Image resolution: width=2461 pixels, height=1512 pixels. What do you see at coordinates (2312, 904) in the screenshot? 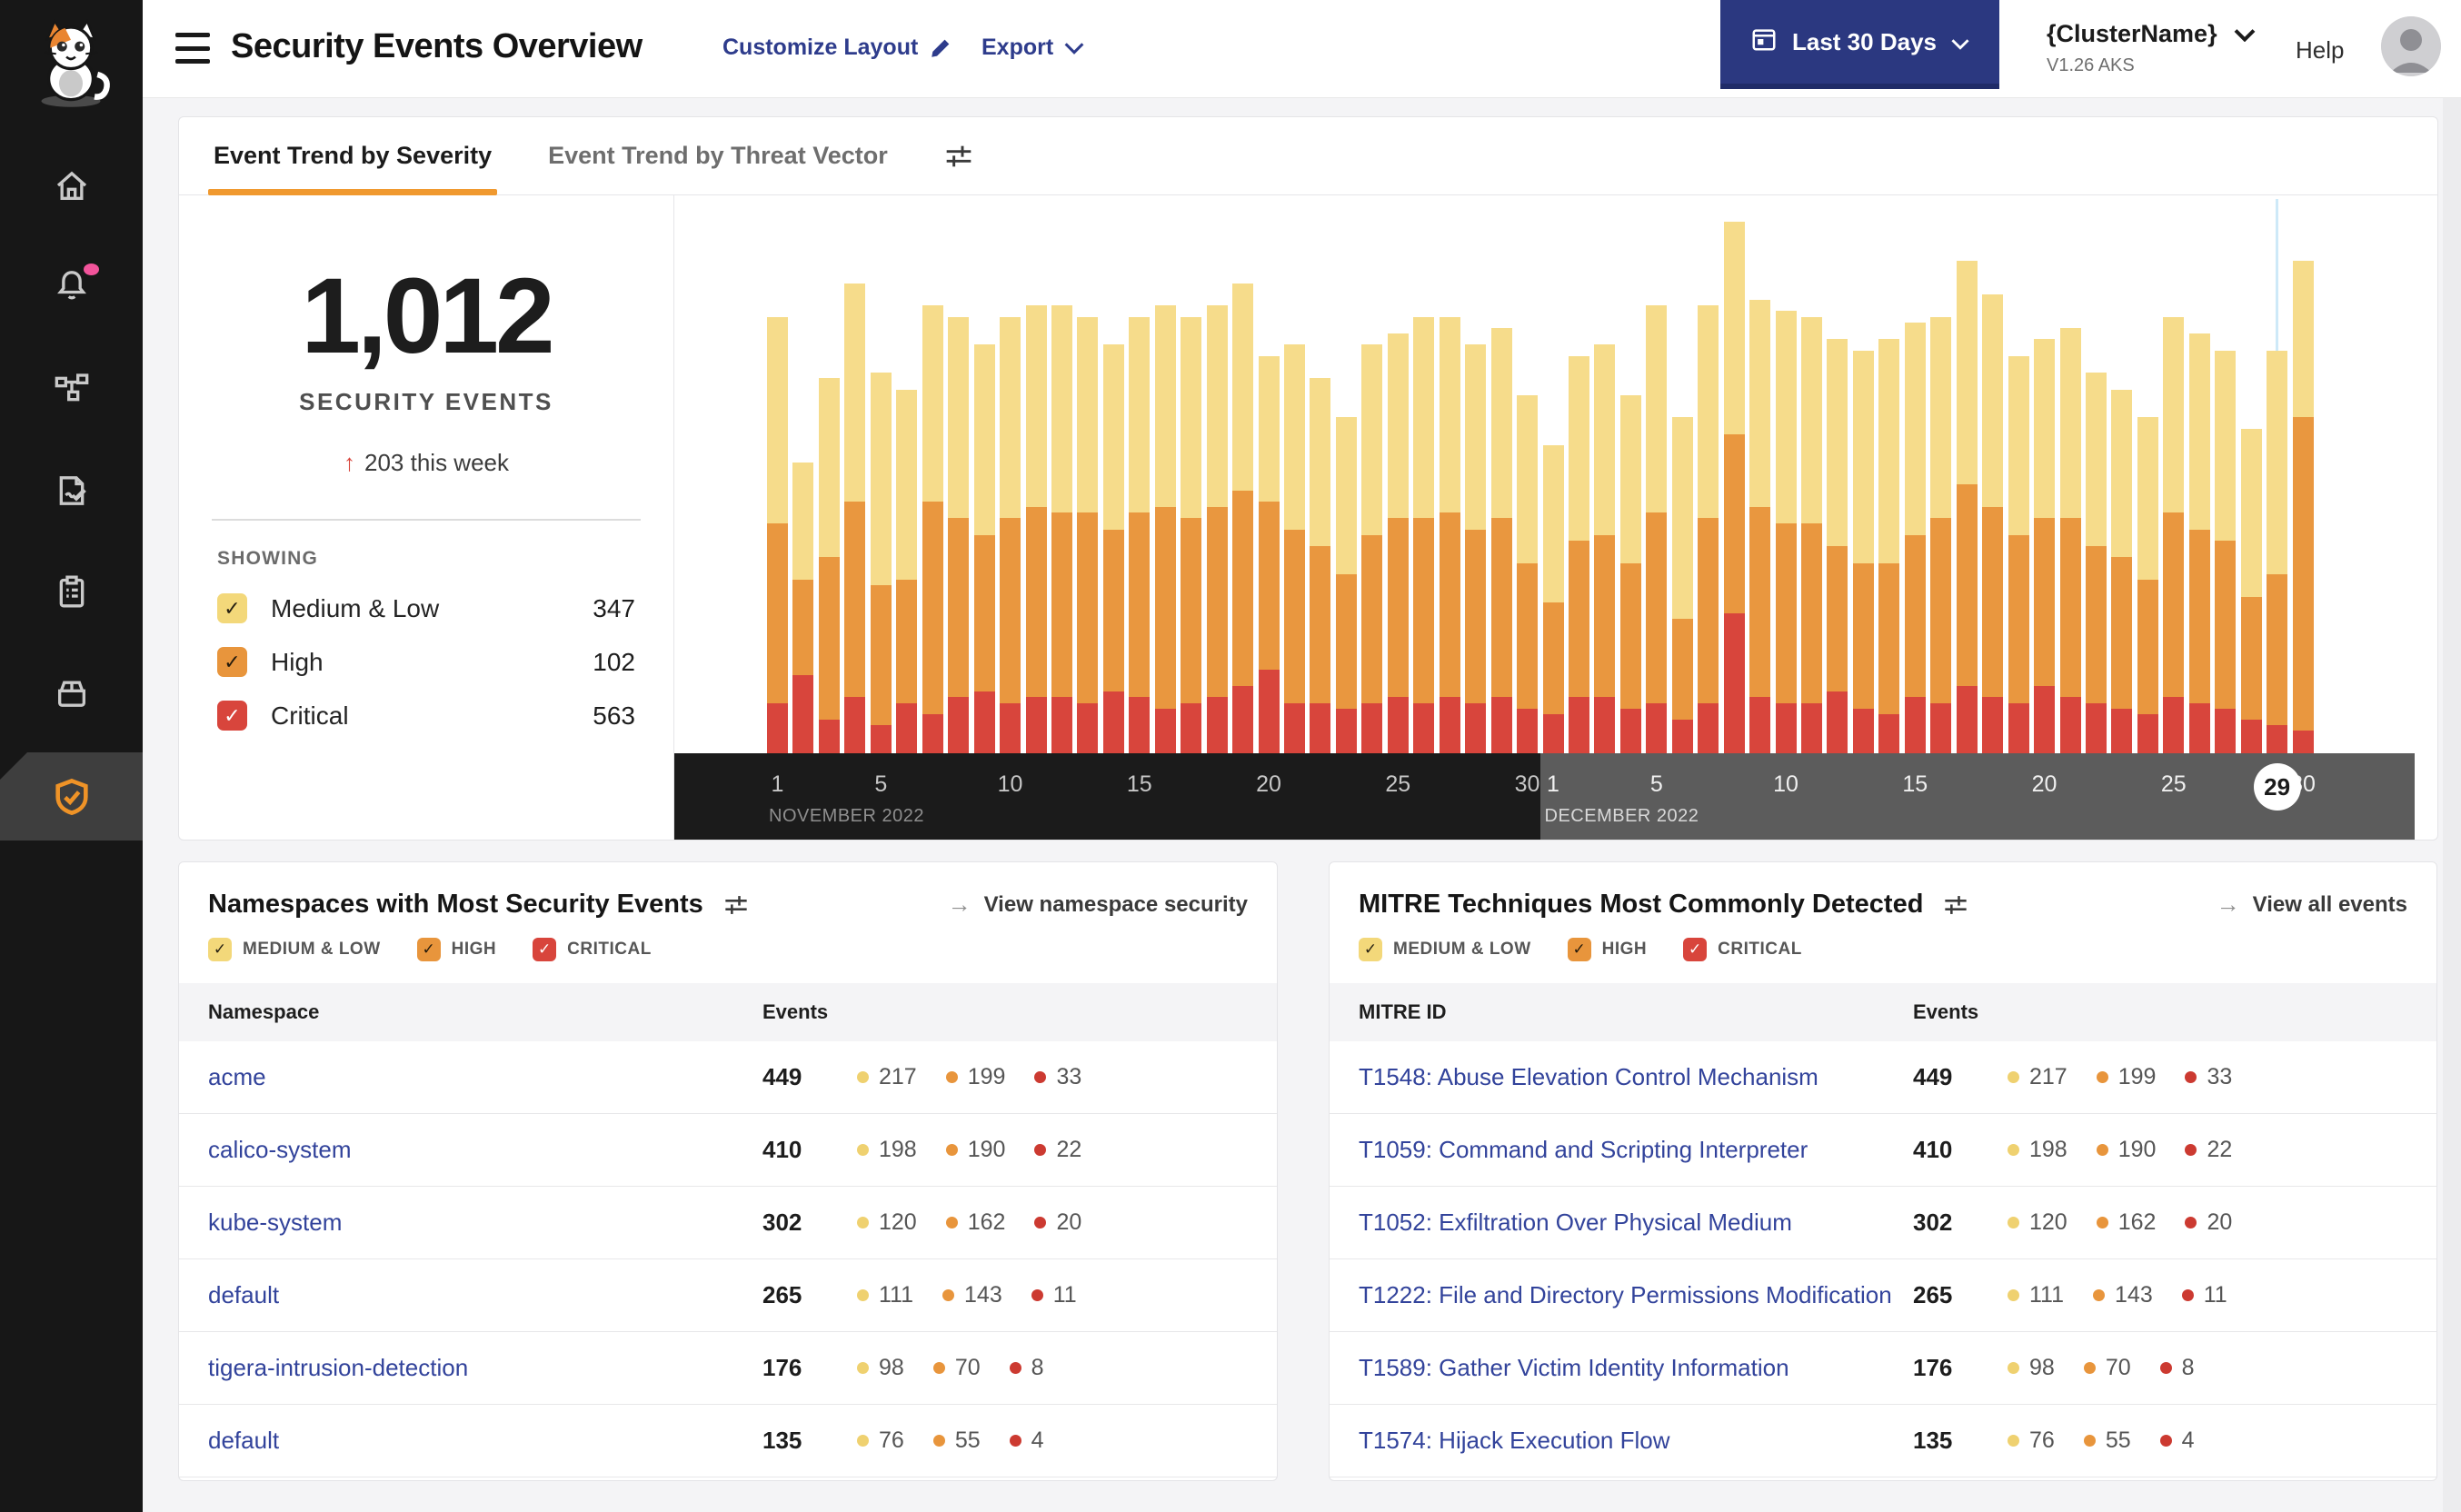
I see `view-all-events-link: → View all events` at bounding box center [2312, 904].